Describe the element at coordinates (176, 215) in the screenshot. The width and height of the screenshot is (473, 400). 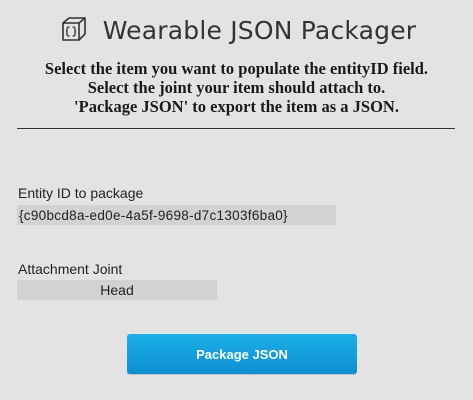
I see `entity-id-field` at that location.